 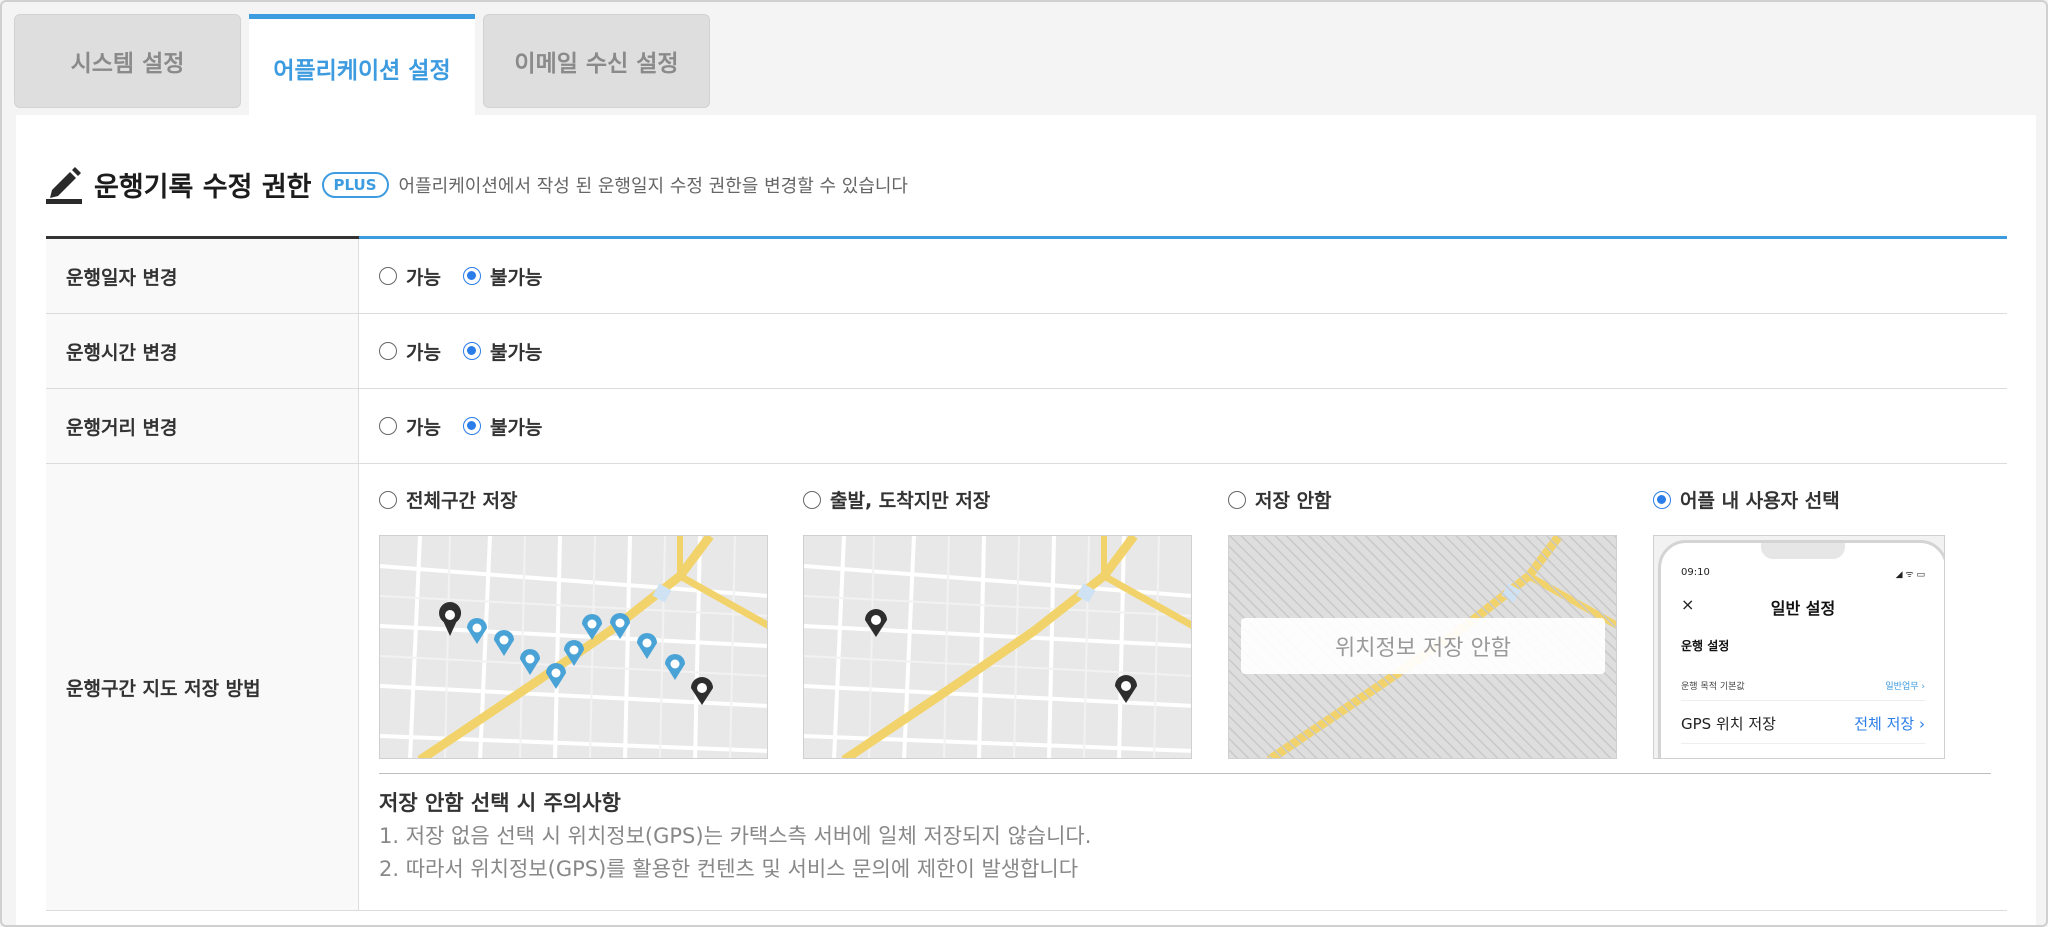 I want to click on radio-no-save: 저장 안함, so click(x=1280, y=499).